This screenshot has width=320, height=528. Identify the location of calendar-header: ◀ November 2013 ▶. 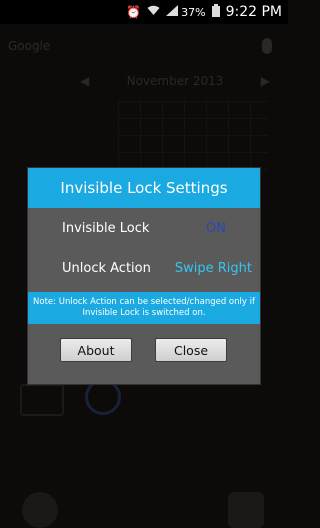
(175, 81).